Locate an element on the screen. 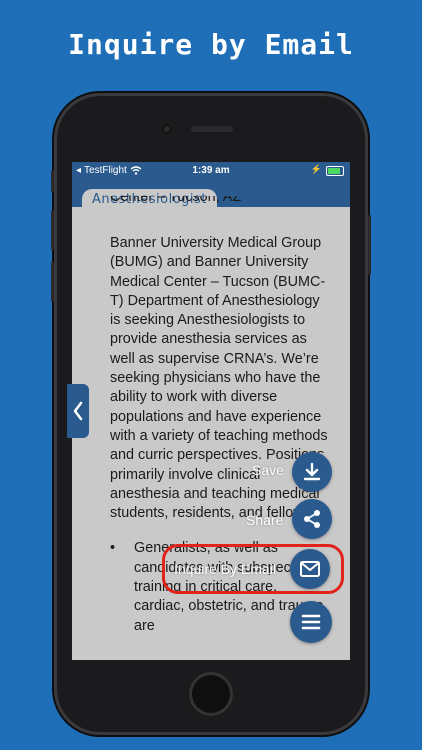 The image size is (422, 750). share-button is located at coordinates (312, 519).